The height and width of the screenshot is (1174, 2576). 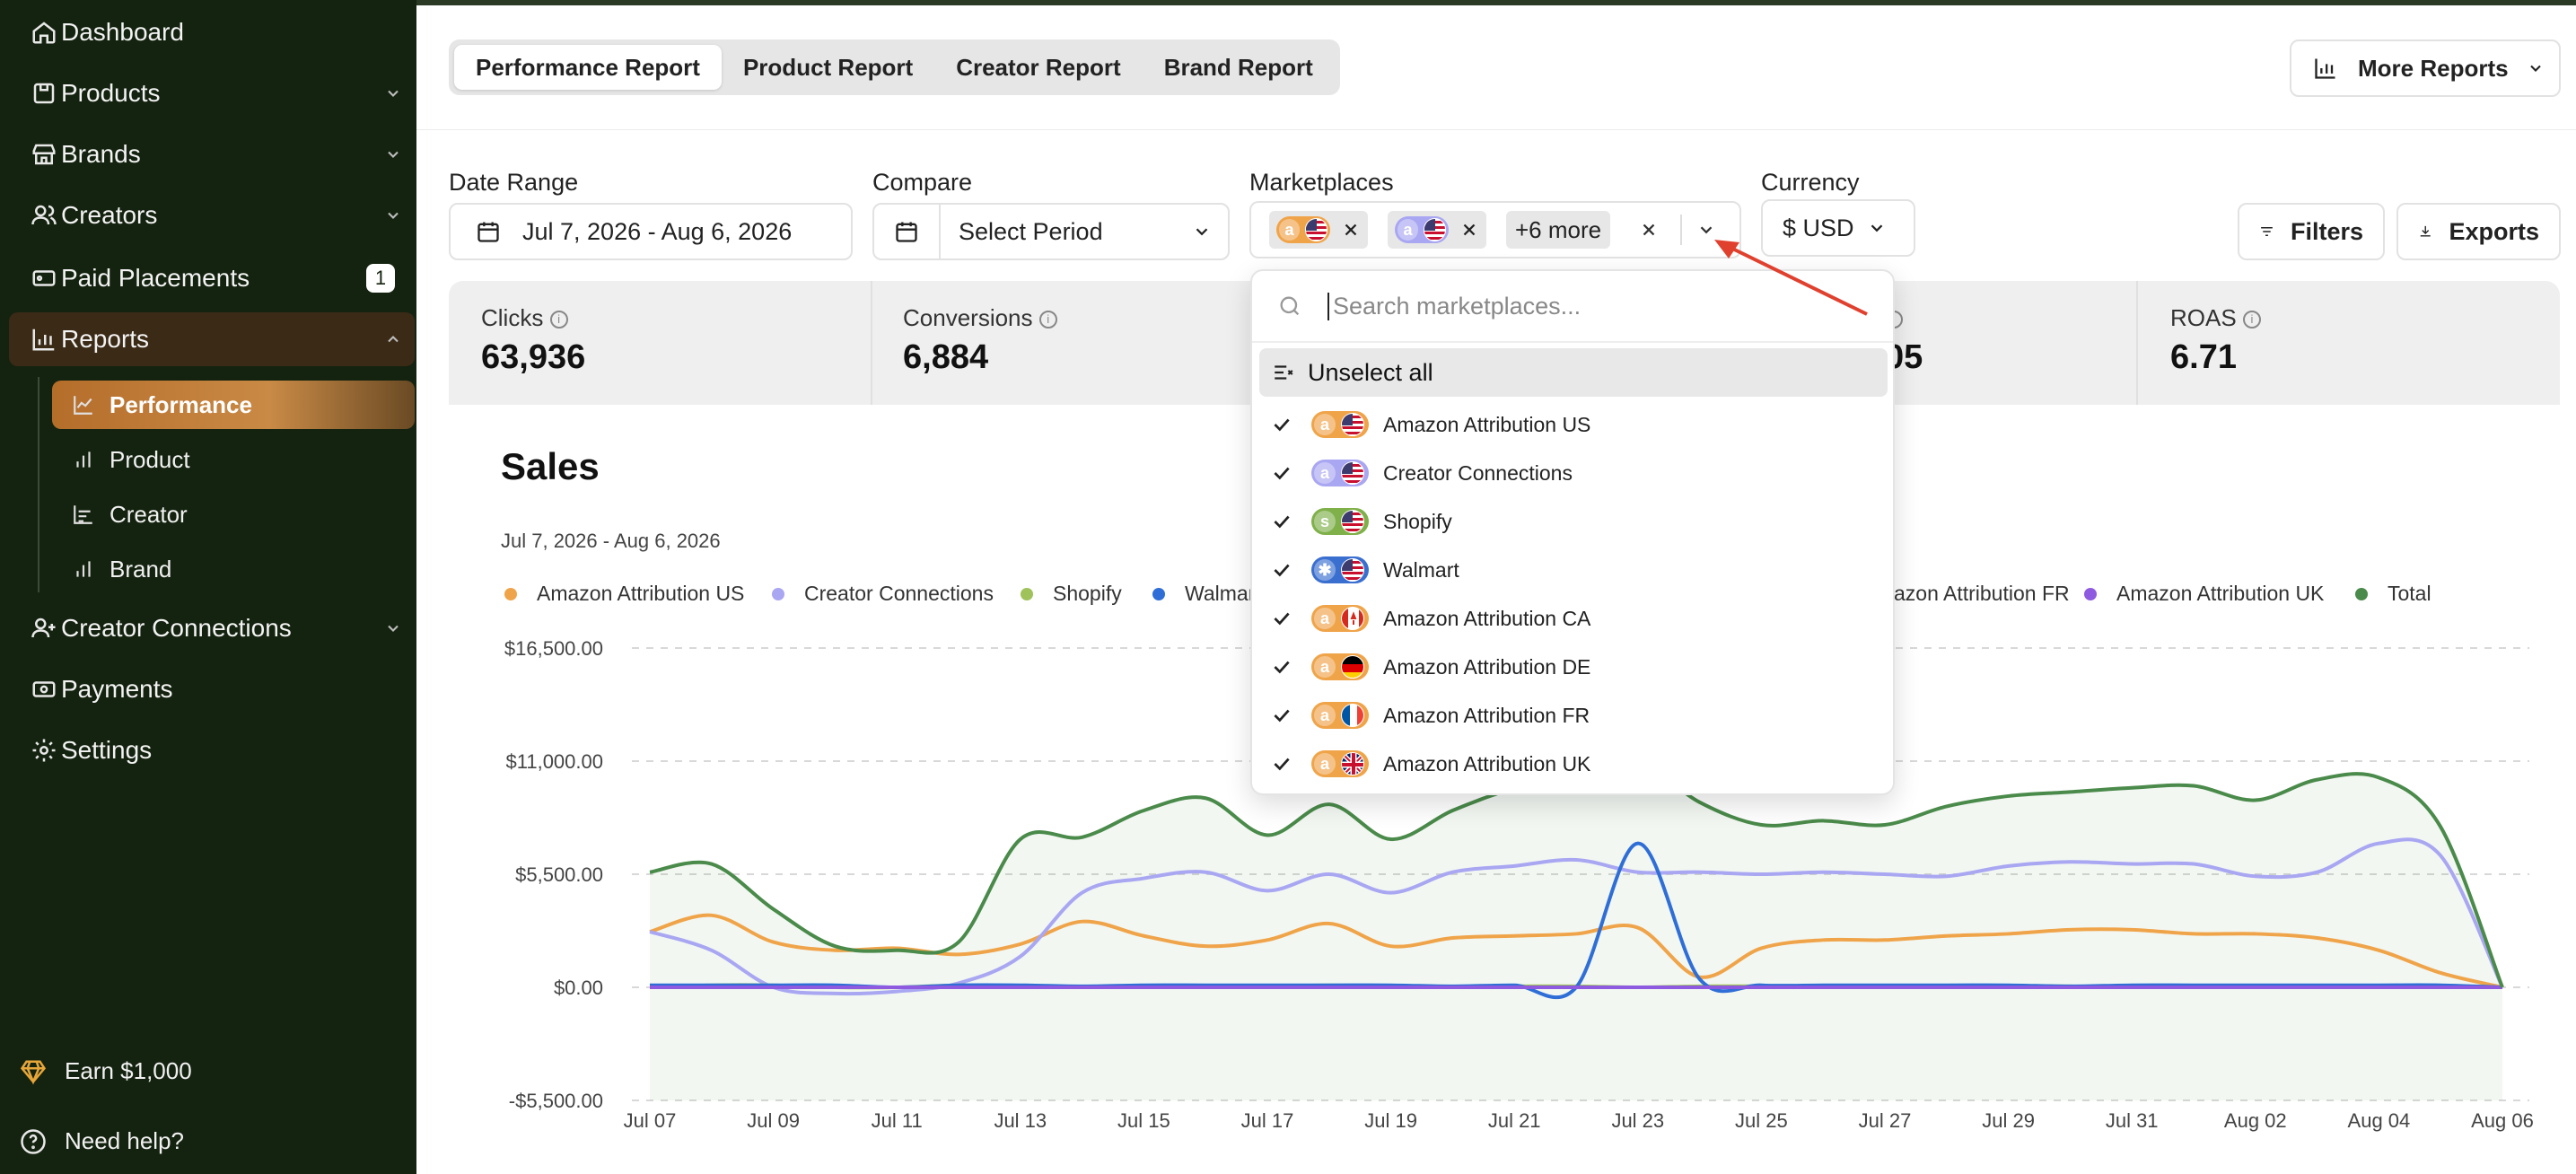 I want to click on x-tick-label: Jul 13, so click(x=1020, y=1120).